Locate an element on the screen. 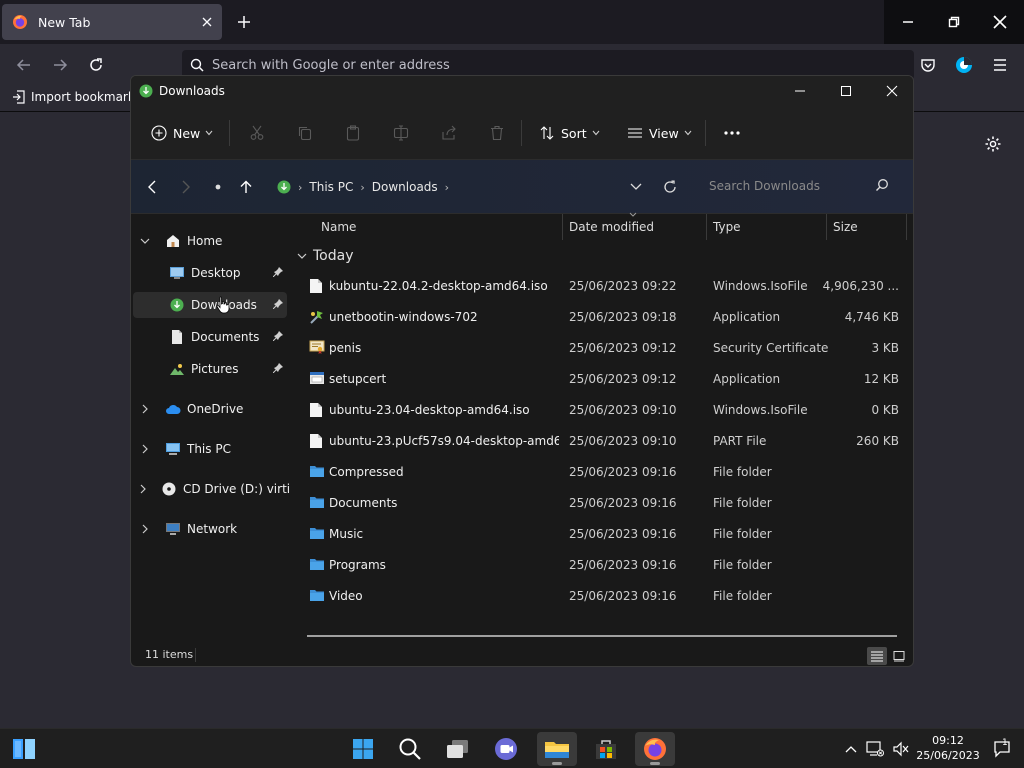  file-type: Windows.IsoFile is located at coordinates (760, 286).